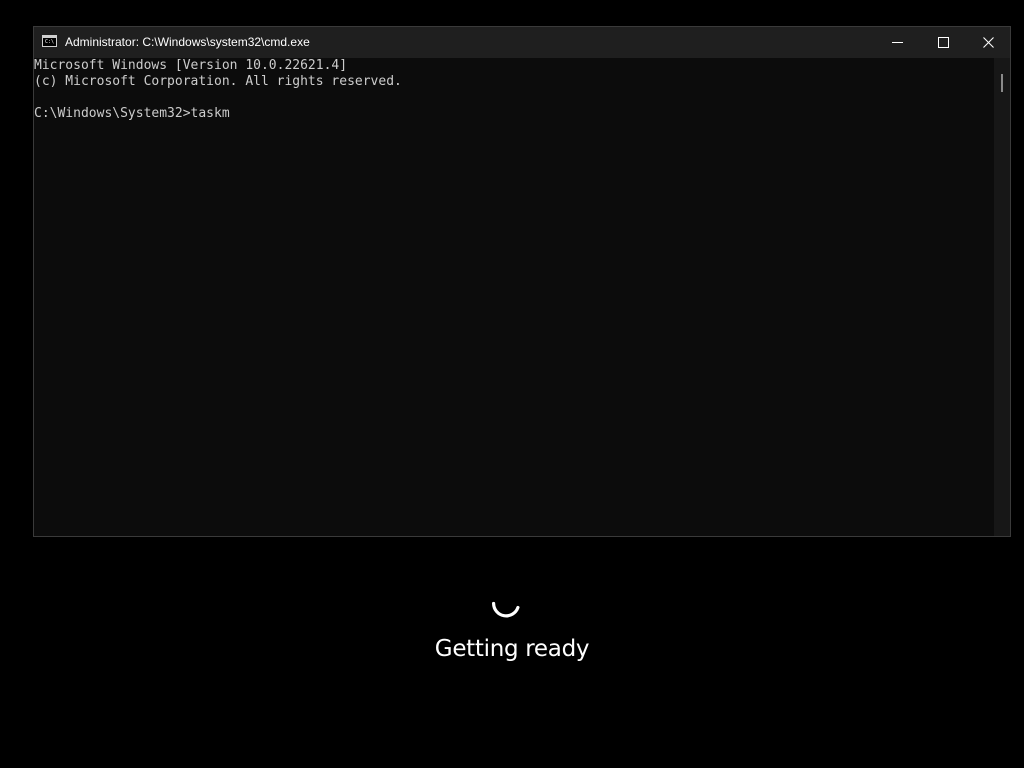 This screenshot has height=768, width=1024. I want to click on loading-spinner-icon, so click(506, 609).